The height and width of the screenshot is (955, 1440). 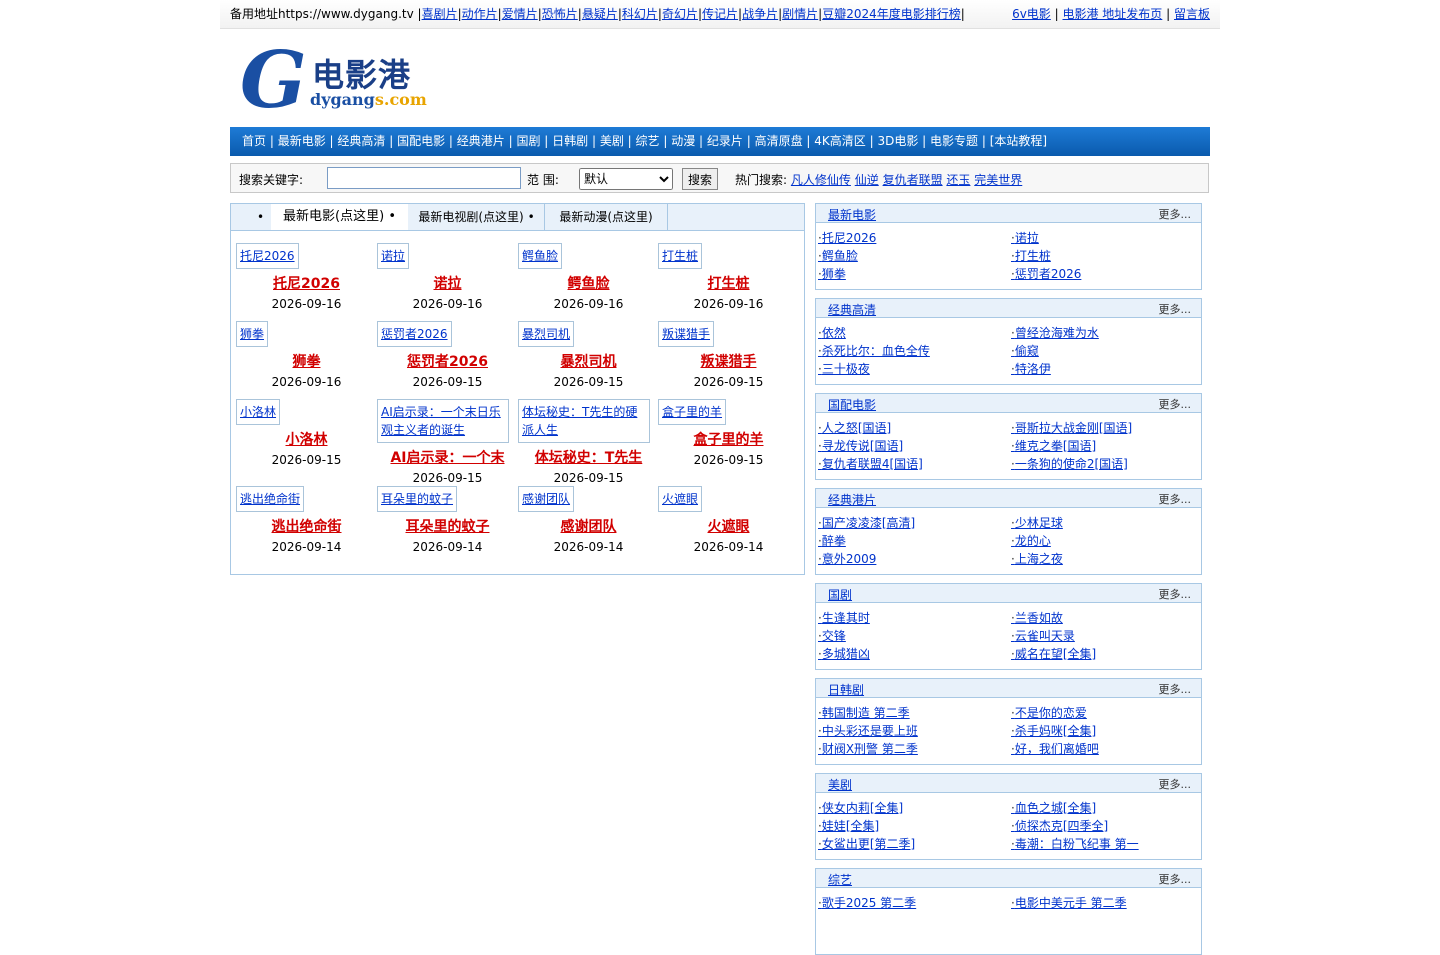 I want to click on movie-thumb: AI启示录：一个末日乐观主义者的诞生, so click(x=443, y=421).